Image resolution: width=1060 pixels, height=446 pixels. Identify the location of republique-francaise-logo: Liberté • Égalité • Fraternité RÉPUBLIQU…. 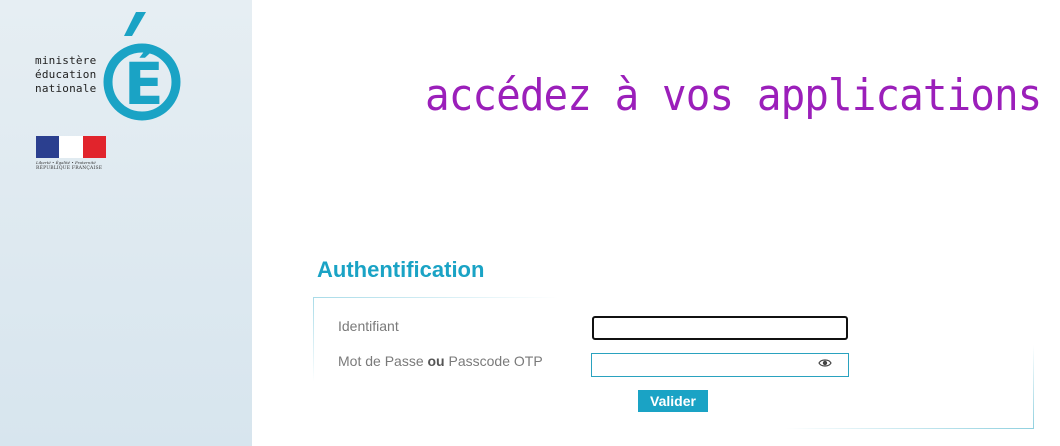
(71, 157).